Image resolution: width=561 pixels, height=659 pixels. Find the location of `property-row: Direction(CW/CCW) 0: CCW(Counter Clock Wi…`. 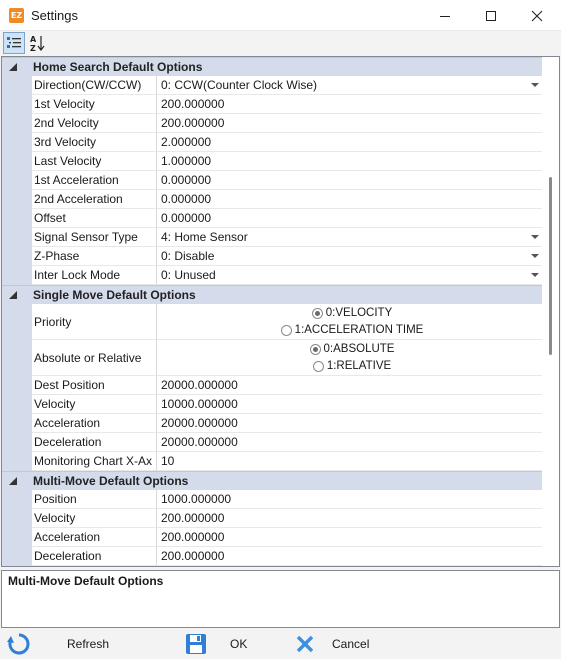

property-row: Direction(CW/CCW) 0: CCW(Counter Clock Wi… is located at coordinates (272, 85).